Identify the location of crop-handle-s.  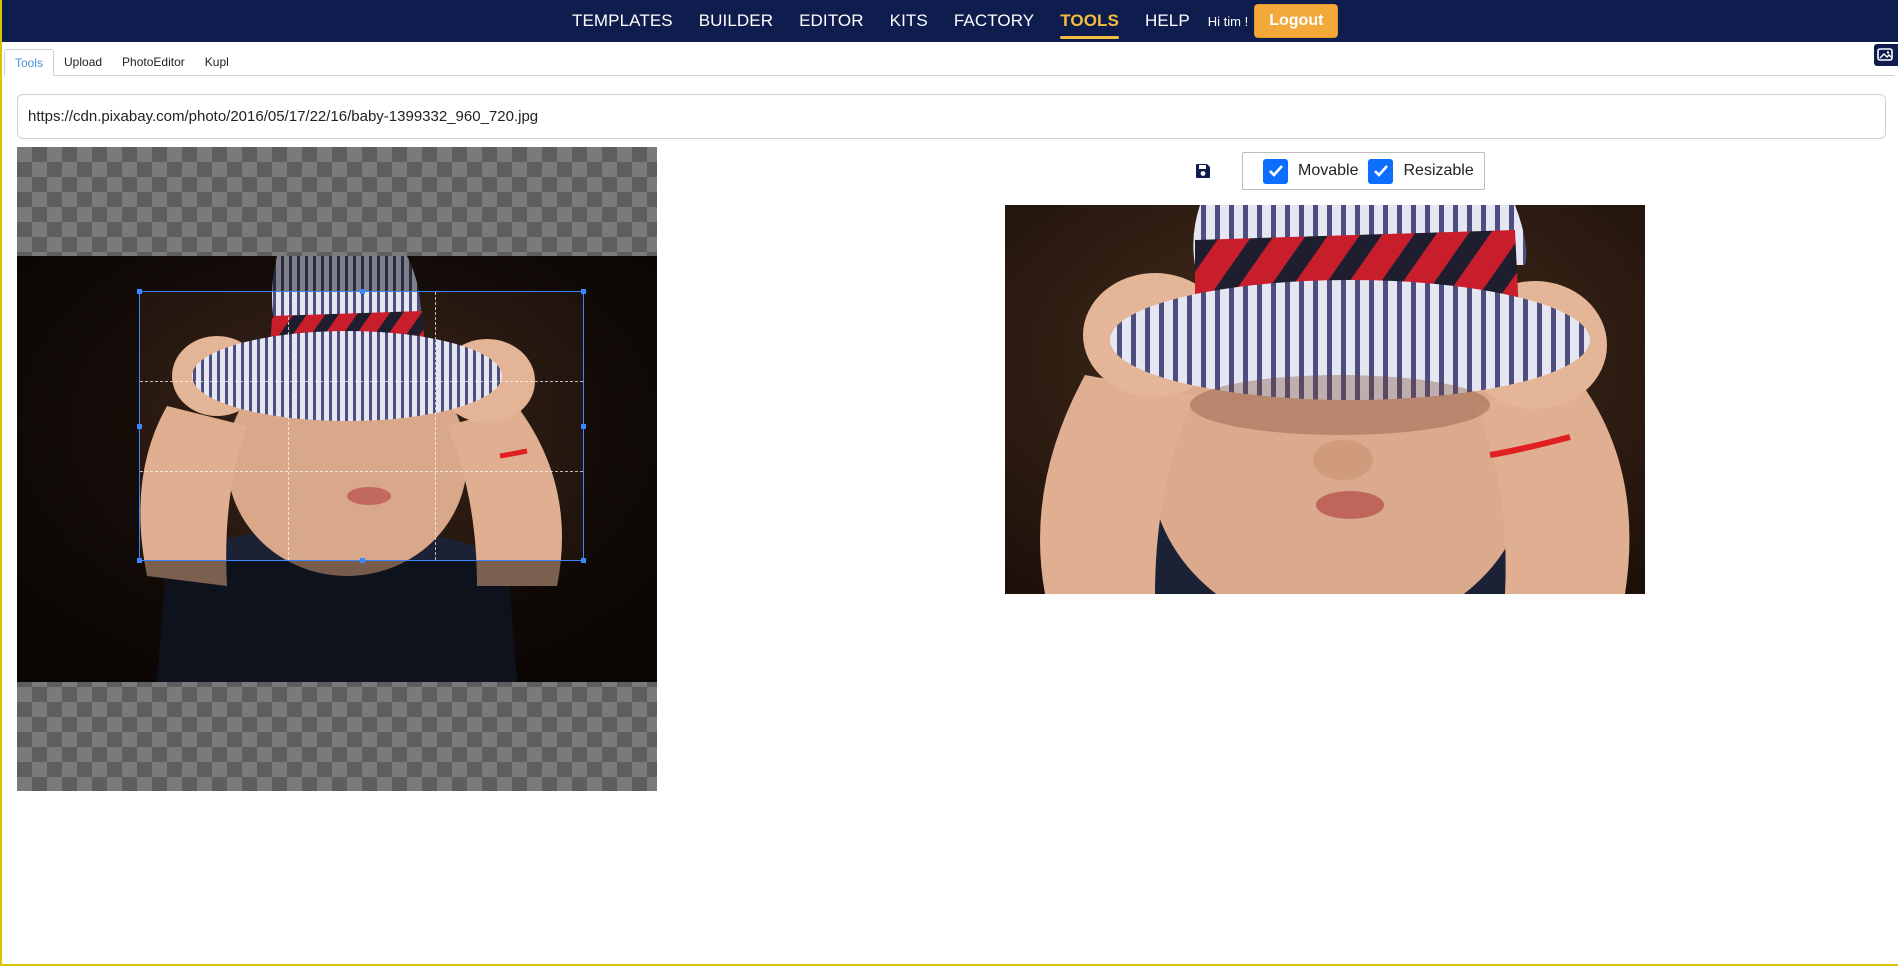
(362, 560).